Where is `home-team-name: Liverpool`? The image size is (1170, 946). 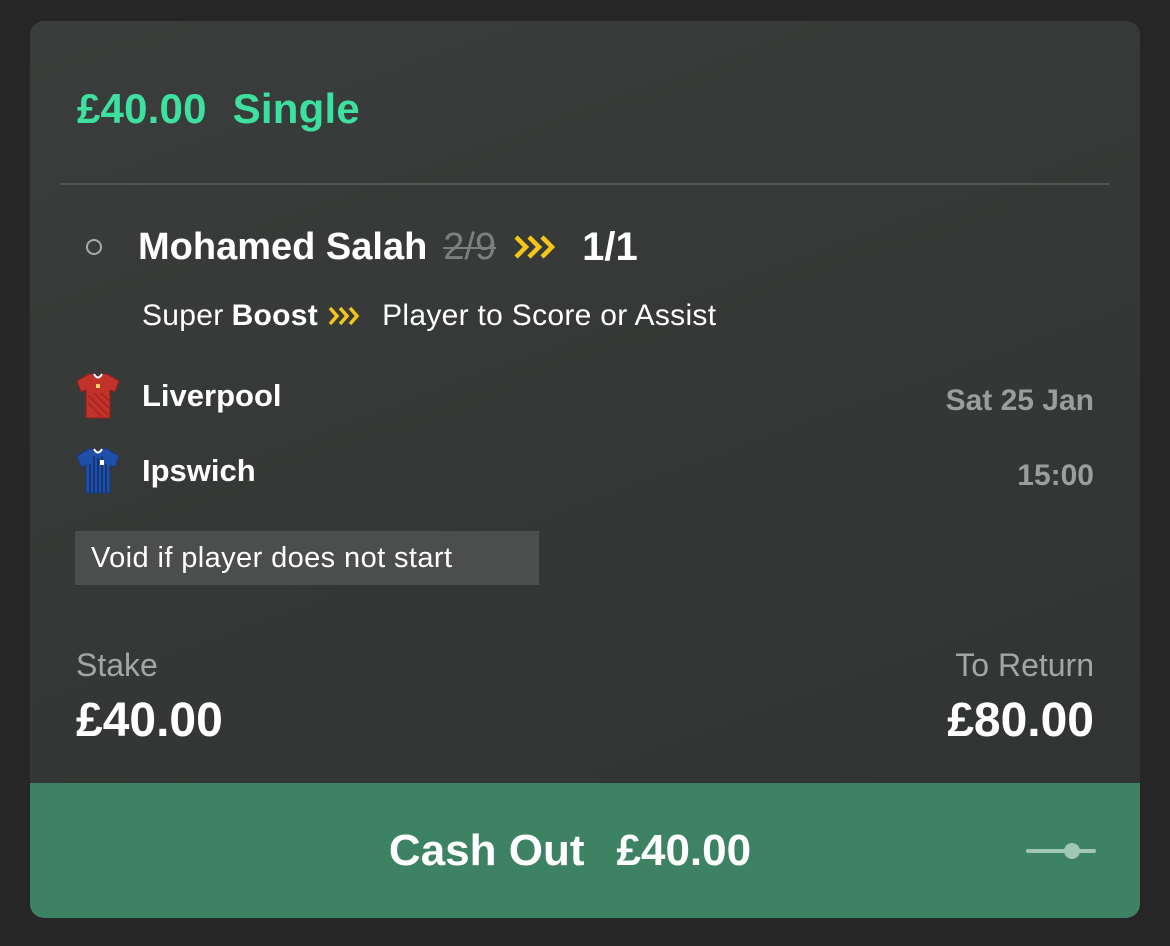 home-team-name: Liverpool is located at coordinates (212, 395).